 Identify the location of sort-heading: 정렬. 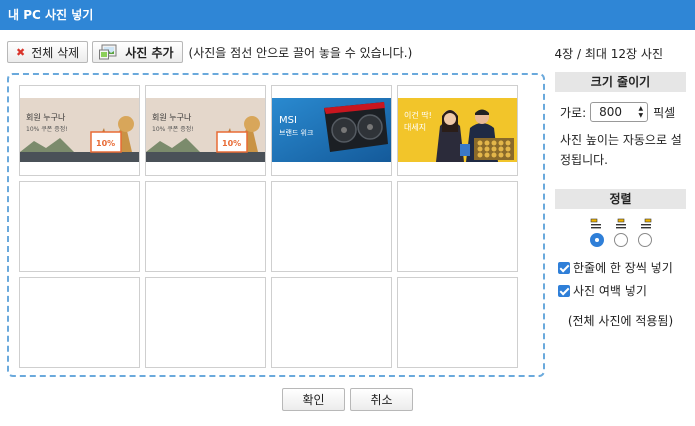
(620, 199).